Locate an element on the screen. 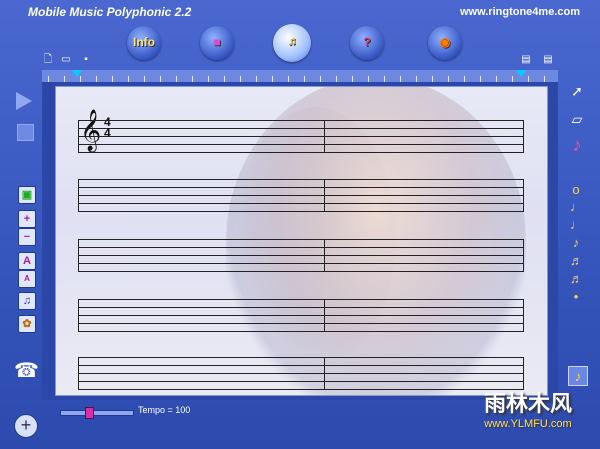 This screenshot has height=449, width=600. help-book-button: ? is located at coordinates (367, 43).